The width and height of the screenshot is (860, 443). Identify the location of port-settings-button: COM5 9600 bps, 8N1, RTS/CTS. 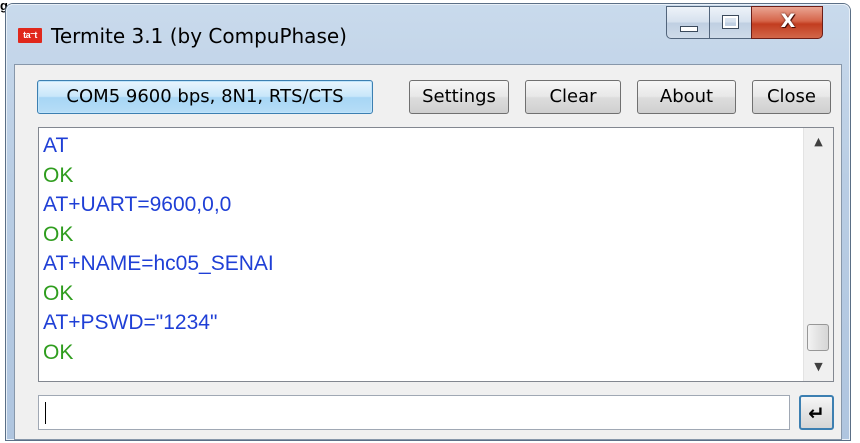
(205, 97).